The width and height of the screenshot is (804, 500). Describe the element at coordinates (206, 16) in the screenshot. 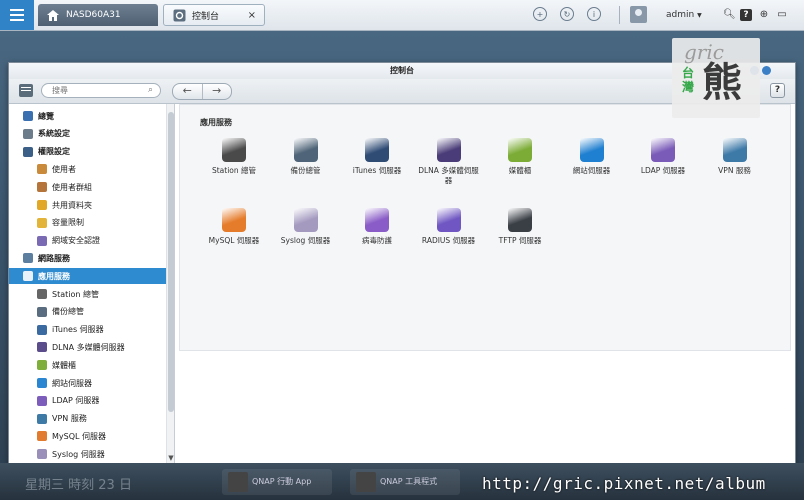

I see `tab-control-panel-label: 控制台` at that location.